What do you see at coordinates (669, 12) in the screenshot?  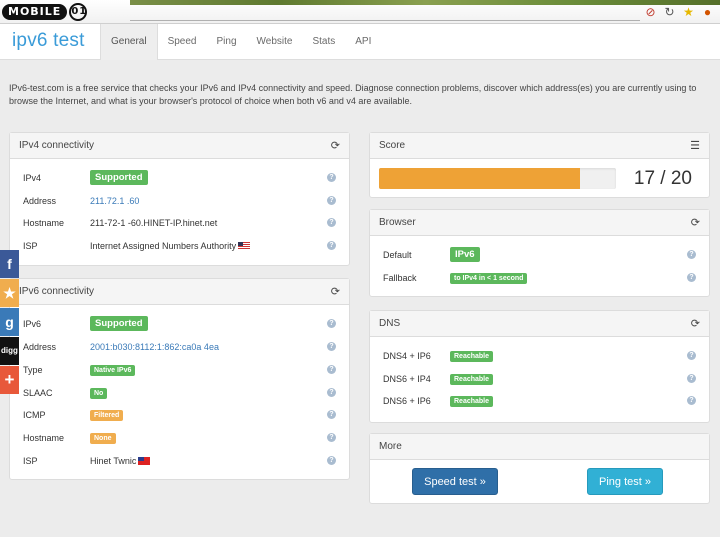 I see `refresh-icon: ↻` at bounding box center [669, 12].